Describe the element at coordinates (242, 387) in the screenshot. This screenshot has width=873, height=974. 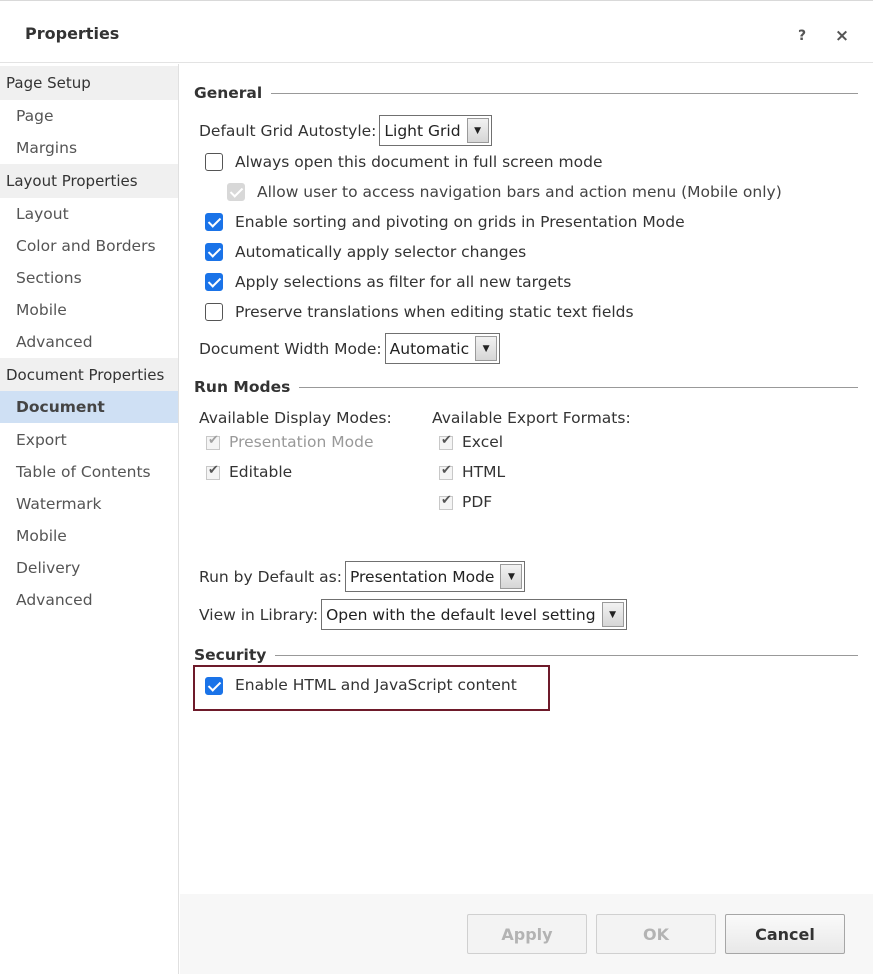
I see `section-run-modes-title: Run Modes` at that location.